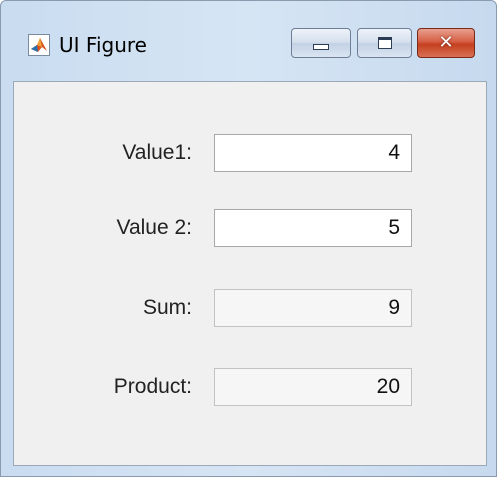  What do you see at coordinates (321, 47) in the screenshot?
I see `minimize-icon` at bounding box center [321, 47].